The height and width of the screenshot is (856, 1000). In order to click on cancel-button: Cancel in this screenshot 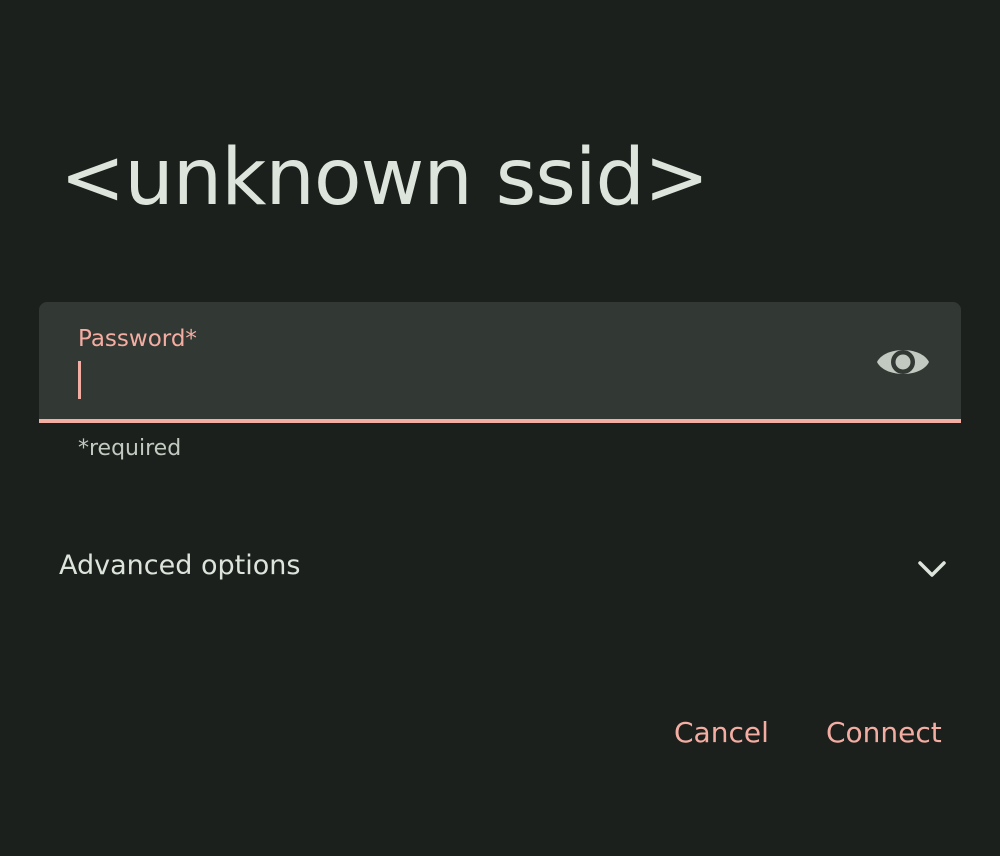, I will do `click(721, 733)`.